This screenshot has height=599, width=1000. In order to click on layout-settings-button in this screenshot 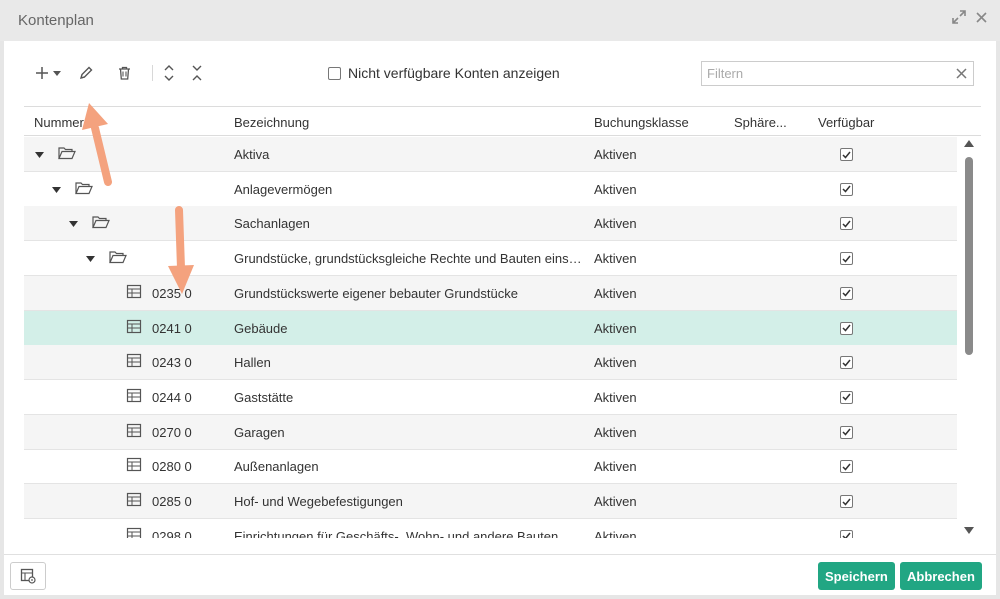, I will do `click(28, 576)`.